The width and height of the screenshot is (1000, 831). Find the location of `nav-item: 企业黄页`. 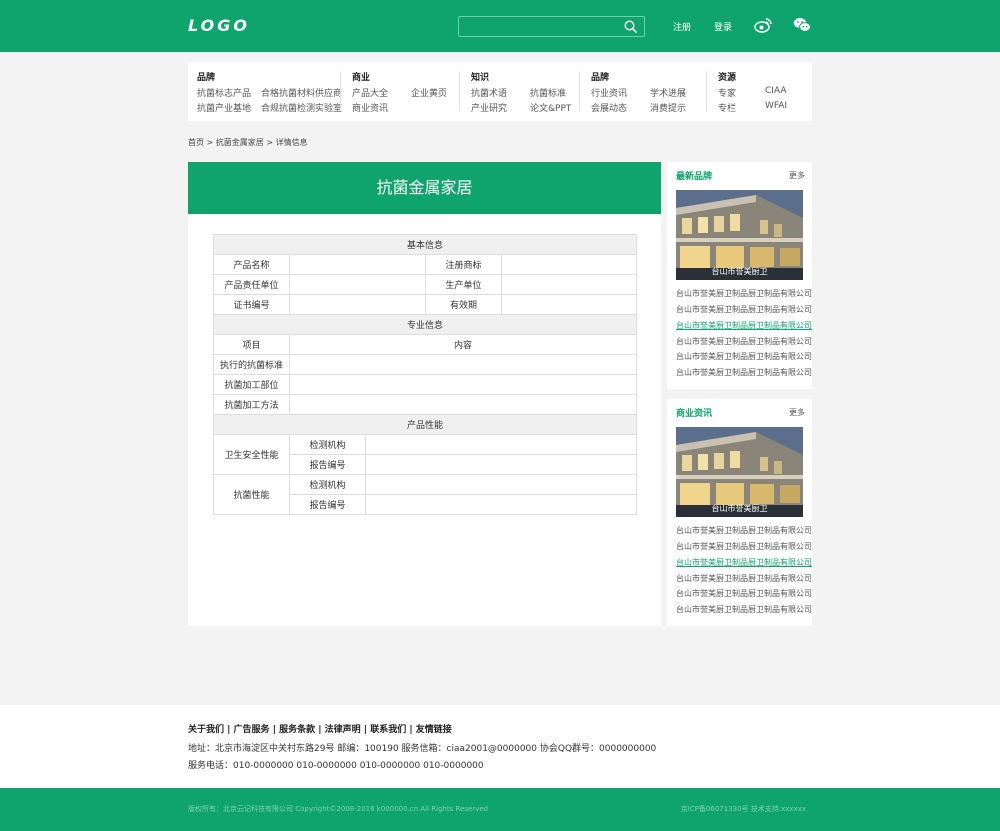

nav-item: 企业黄页 is located at coordinates (429, 92).